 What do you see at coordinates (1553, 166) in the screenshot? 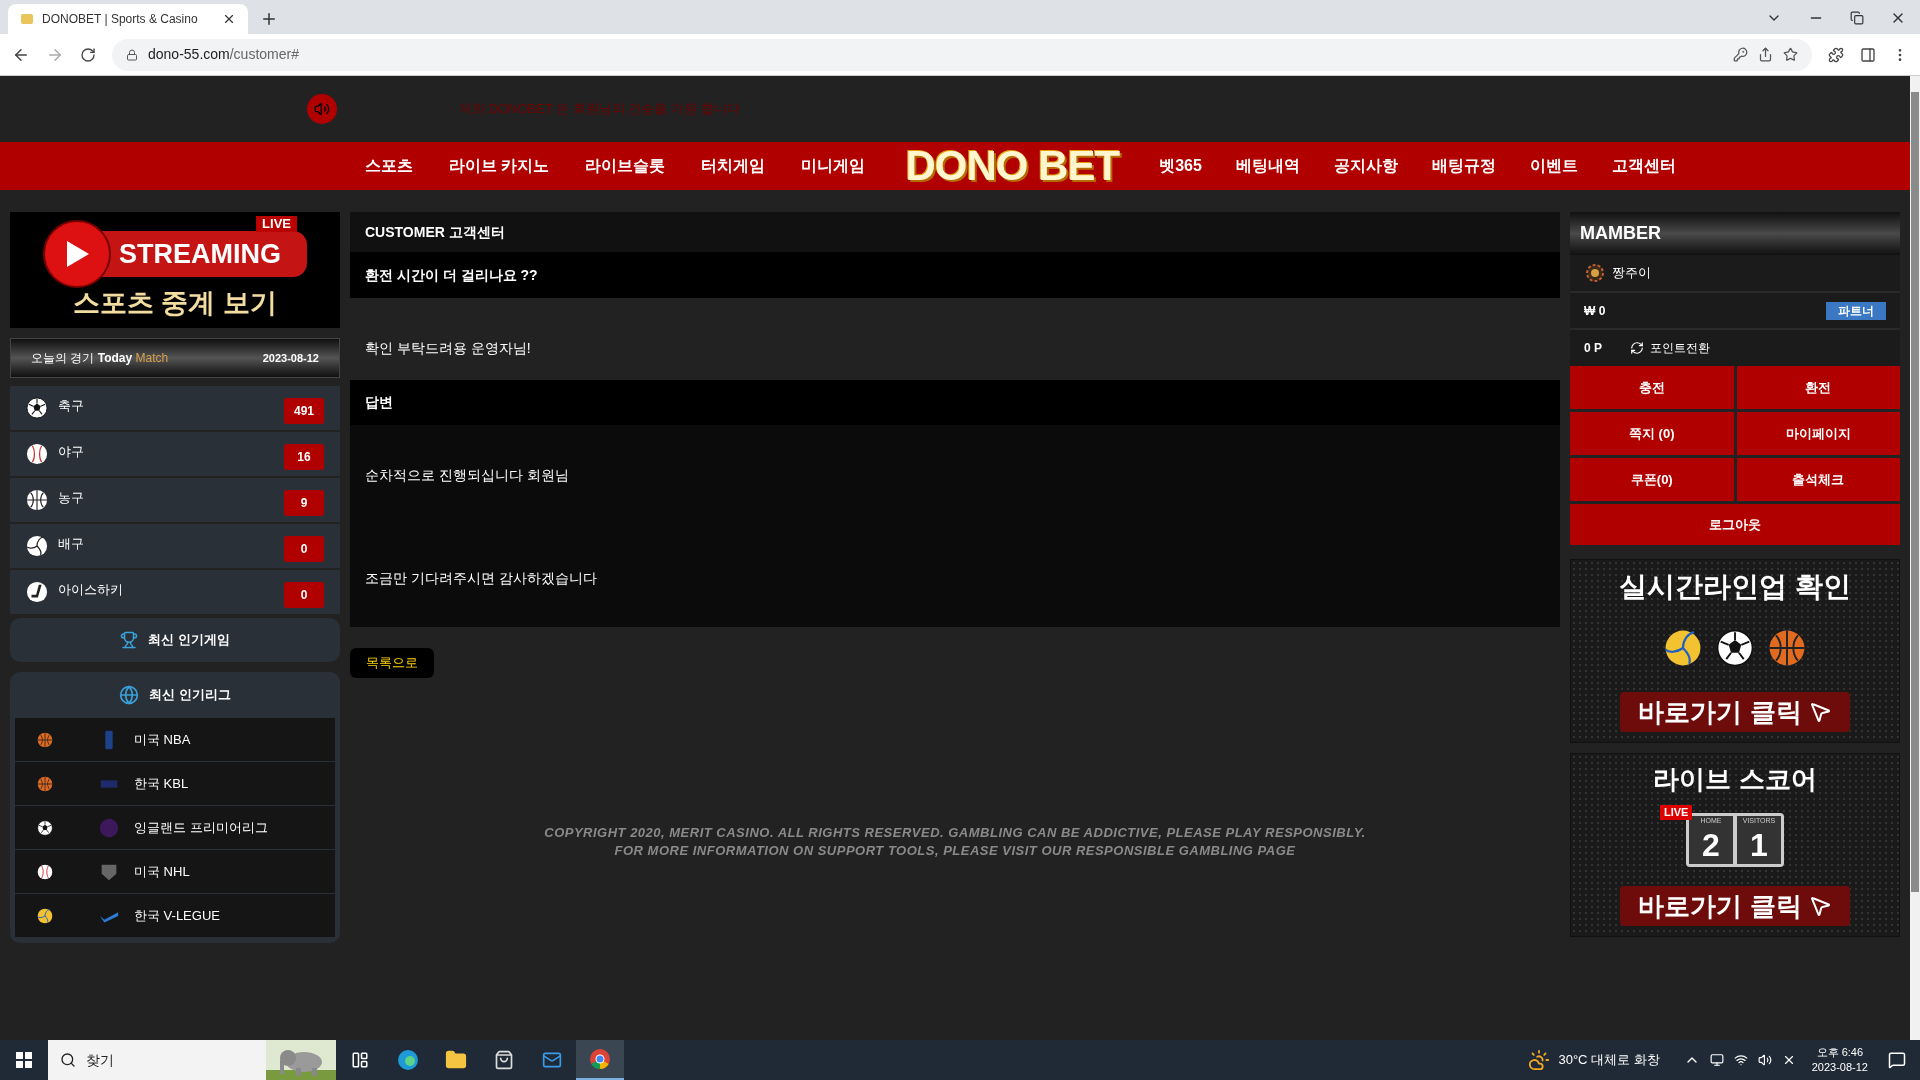
I see `nav-link: 이벤트` at bounding box center [1553, 166].